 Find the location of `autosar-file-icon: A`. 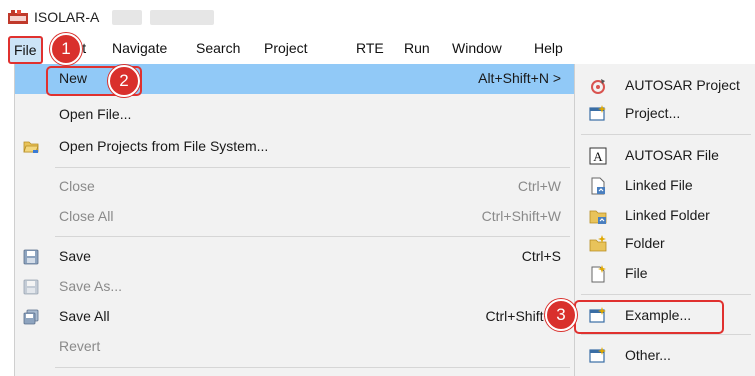

autosar-file-icon: A is located at coordinates (598, 156).